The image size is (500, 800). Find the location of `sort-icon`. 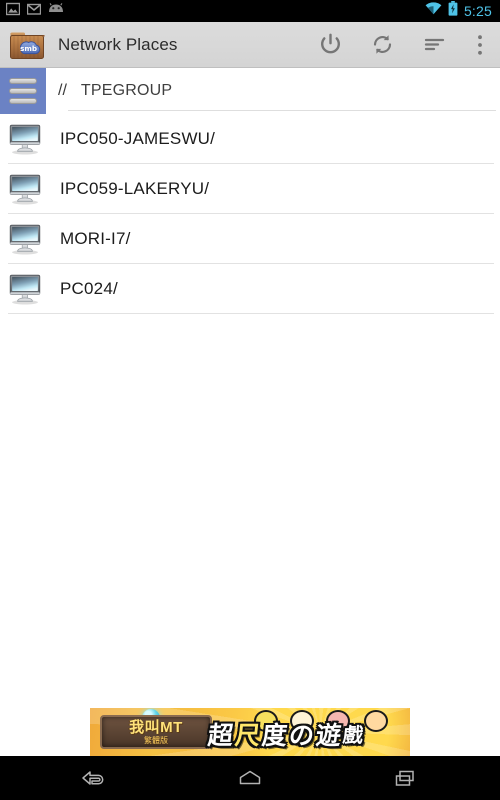

sort-icon is located at coordinates (434, 45).